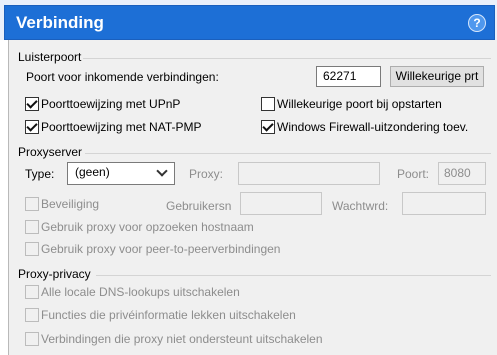 This screenshot has width=497, height=355. What do you see at coordinates (32, 204) in the screenshot?
I see `proxy-auth-checkbox` at bounding box center [32, 204].